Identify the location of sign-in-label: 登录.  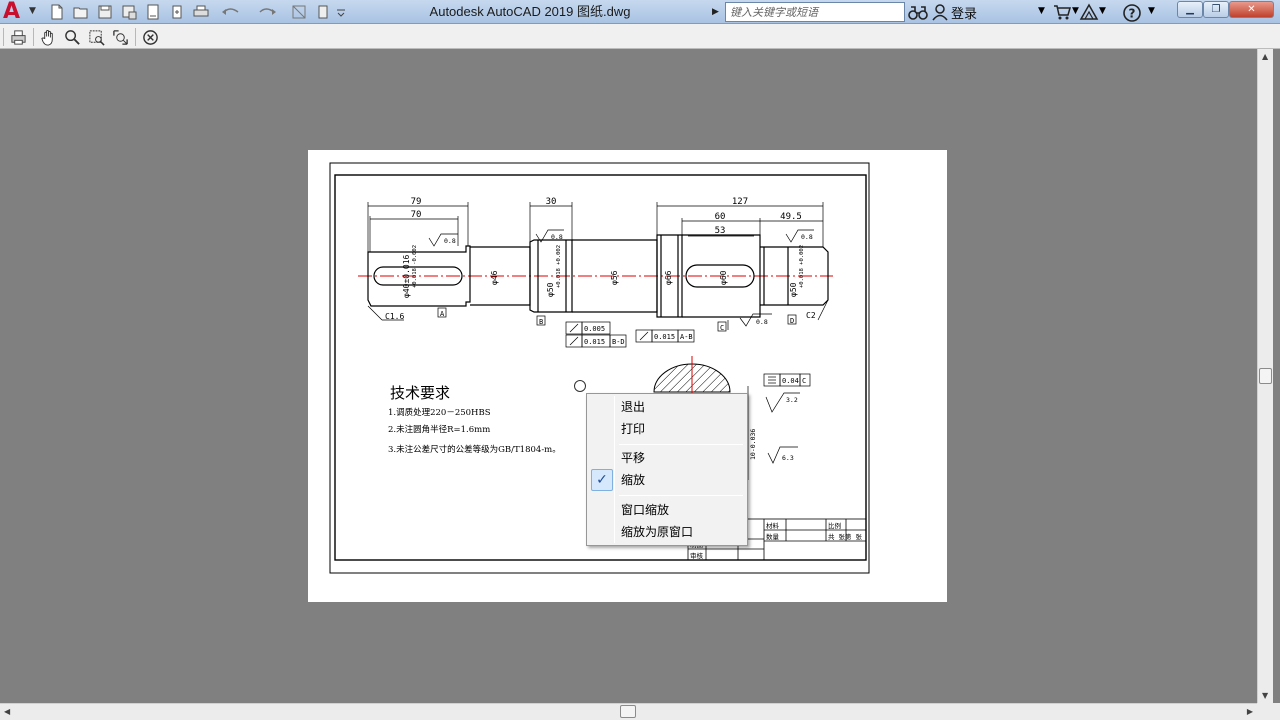
(964, 14).